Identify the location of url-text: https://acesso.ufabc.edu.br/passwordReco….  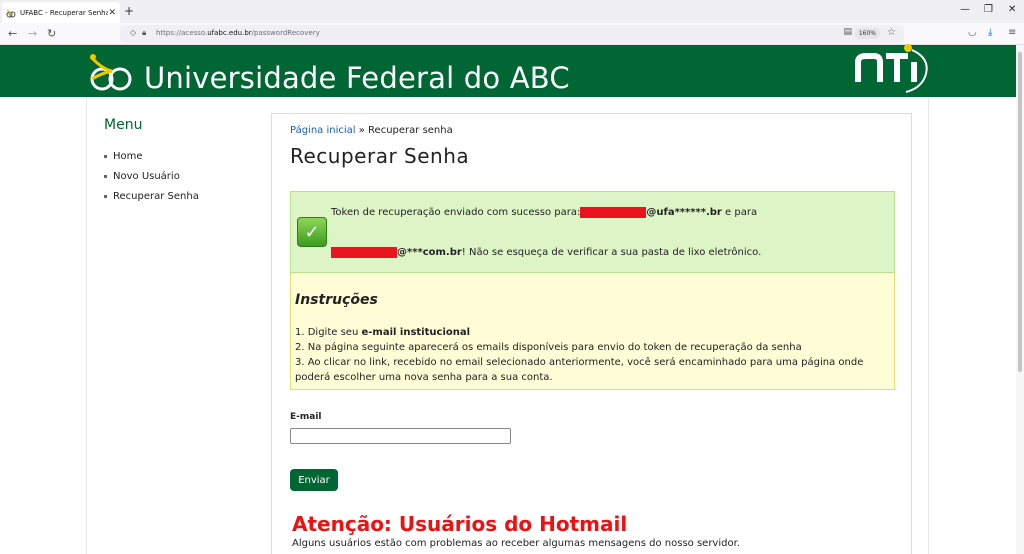
(238, 33).